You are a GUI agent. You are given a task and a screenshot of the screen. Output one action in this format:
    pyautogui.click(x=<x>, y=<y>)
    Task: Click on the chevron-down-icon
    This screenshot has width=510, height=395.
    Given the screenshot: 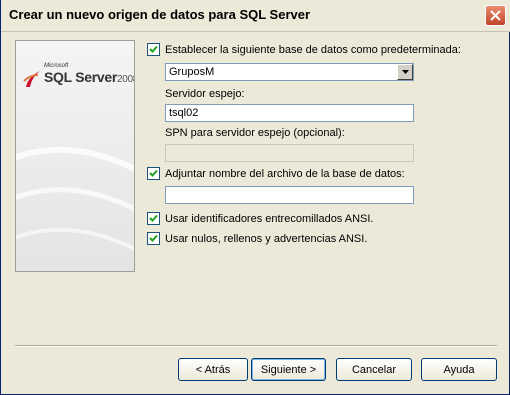 What is the action you would take?
    pyautogui.click(x=405, y=72)
    